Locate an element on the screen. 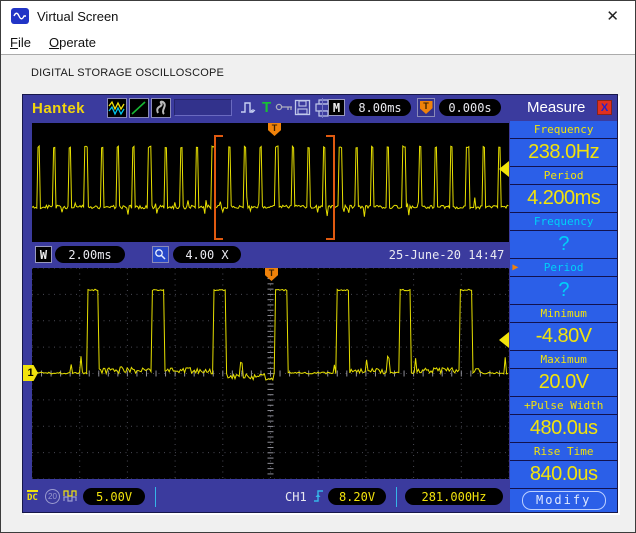 Image resolution: width=636 pixels, height=533 pixels. measure-item-label-text: +Pulse Width is located at coordinates (563, 405).